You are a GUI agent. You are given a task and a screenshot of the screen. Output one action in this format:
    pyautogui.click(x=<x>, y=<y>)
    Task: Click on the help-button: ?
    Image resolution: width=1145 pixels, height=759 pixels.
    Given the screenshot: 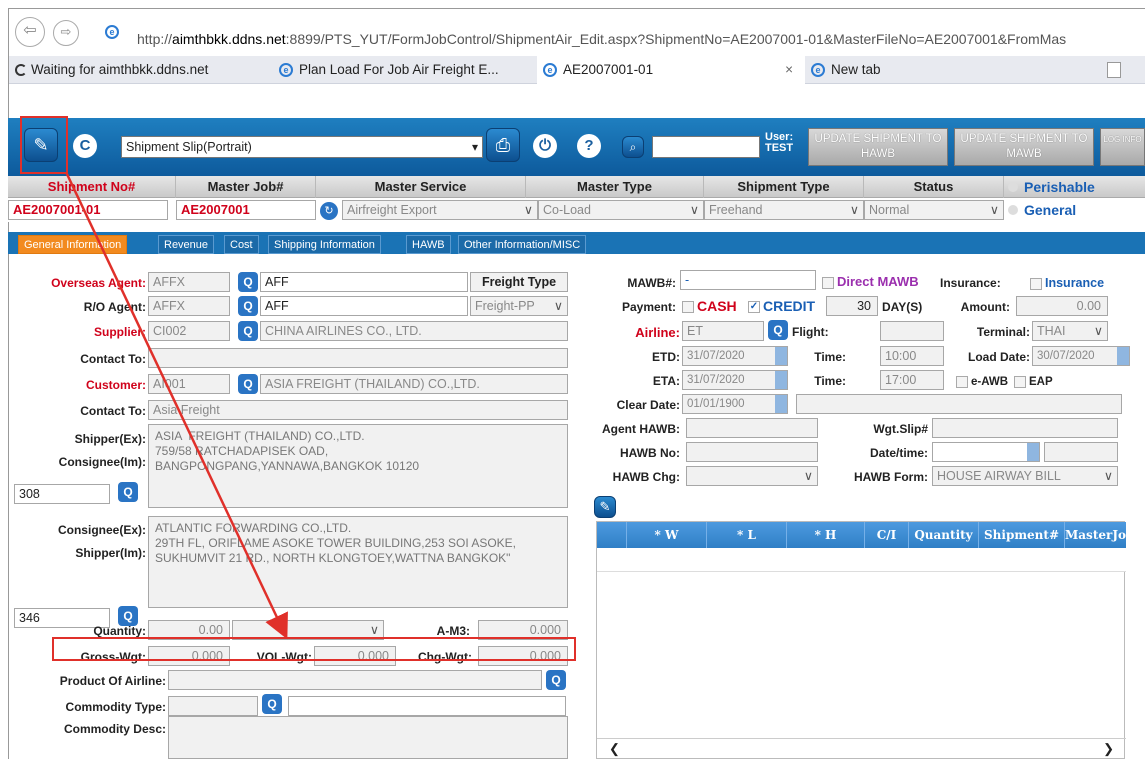 What is the action you would take?
    pyautogui.click(x=589, y=145)
    